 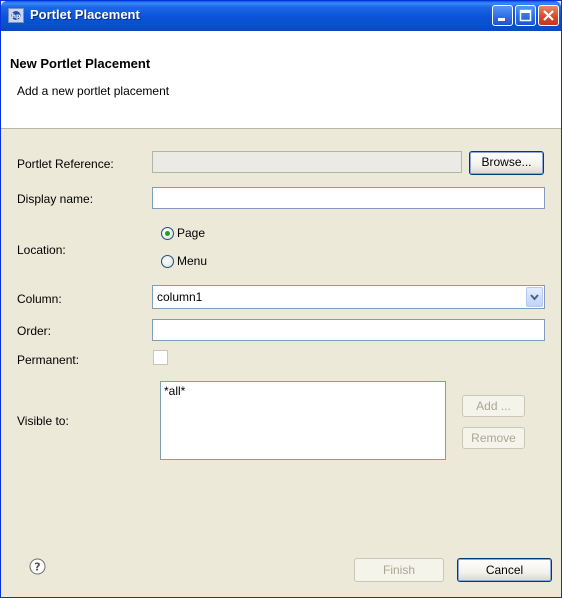 What do you see at coordinates (307, 162) in the screenshot?
I see `portlet-reference-field` at bounding box center [307, 162].